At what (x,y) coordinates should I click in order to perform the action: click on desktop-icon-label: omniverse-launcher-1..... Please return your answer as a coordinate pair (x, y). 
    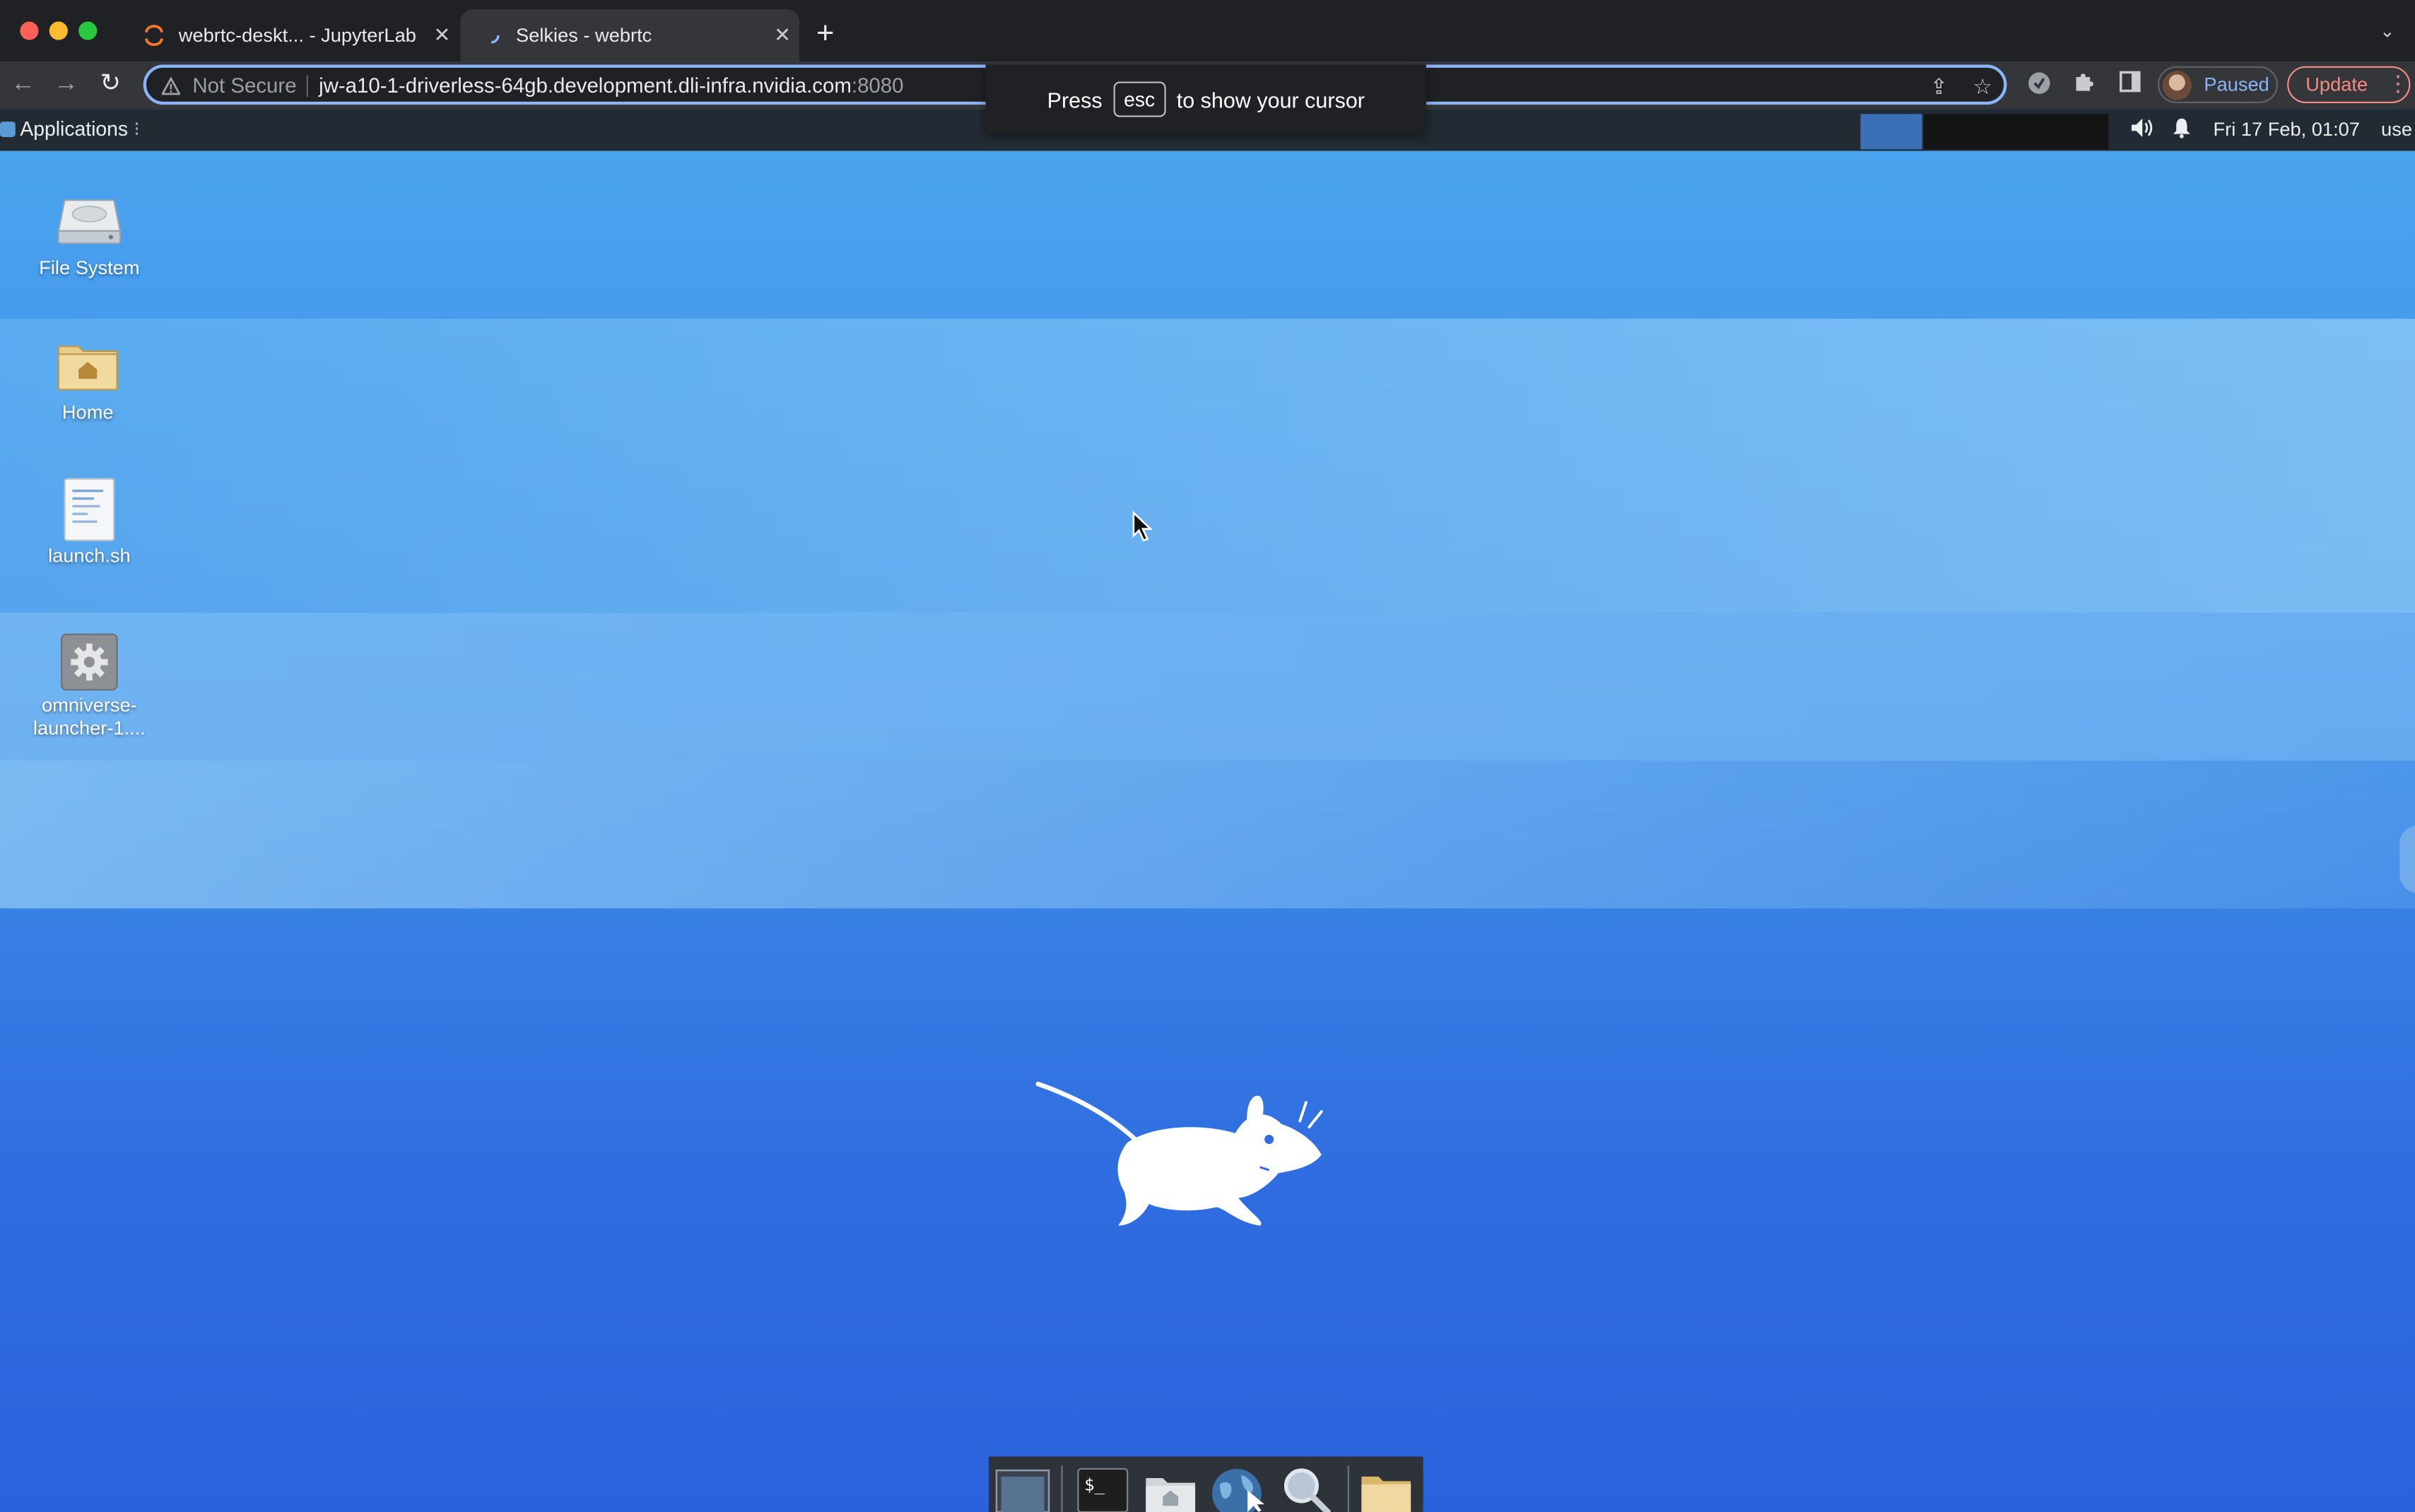
    Looking at the image, I should click on (89, 717).